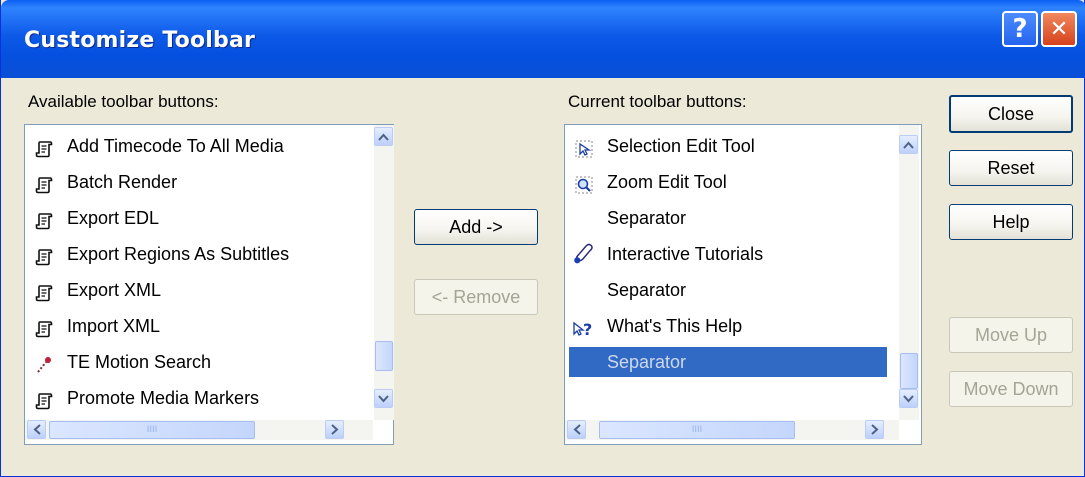 The height and width of the screenshot is (477, 1085). What do you see at coordinates (1011, 389) in the screenshot?
I see `move-down-button: Move Down` at bounding box center [1011, 389].